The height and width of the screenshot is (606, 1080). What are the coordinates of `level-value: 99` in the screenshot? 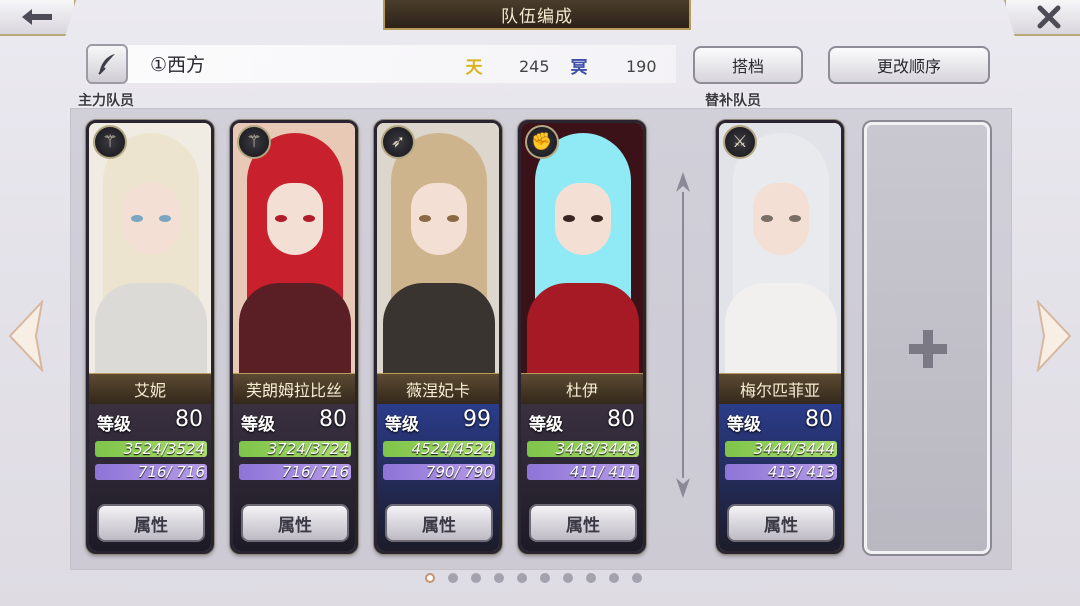 It's located at (477, 419).